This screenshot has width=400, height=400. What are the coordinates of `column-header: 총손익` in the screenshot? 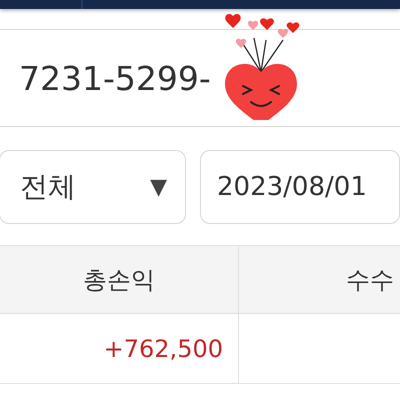 It's located at (119, 279).